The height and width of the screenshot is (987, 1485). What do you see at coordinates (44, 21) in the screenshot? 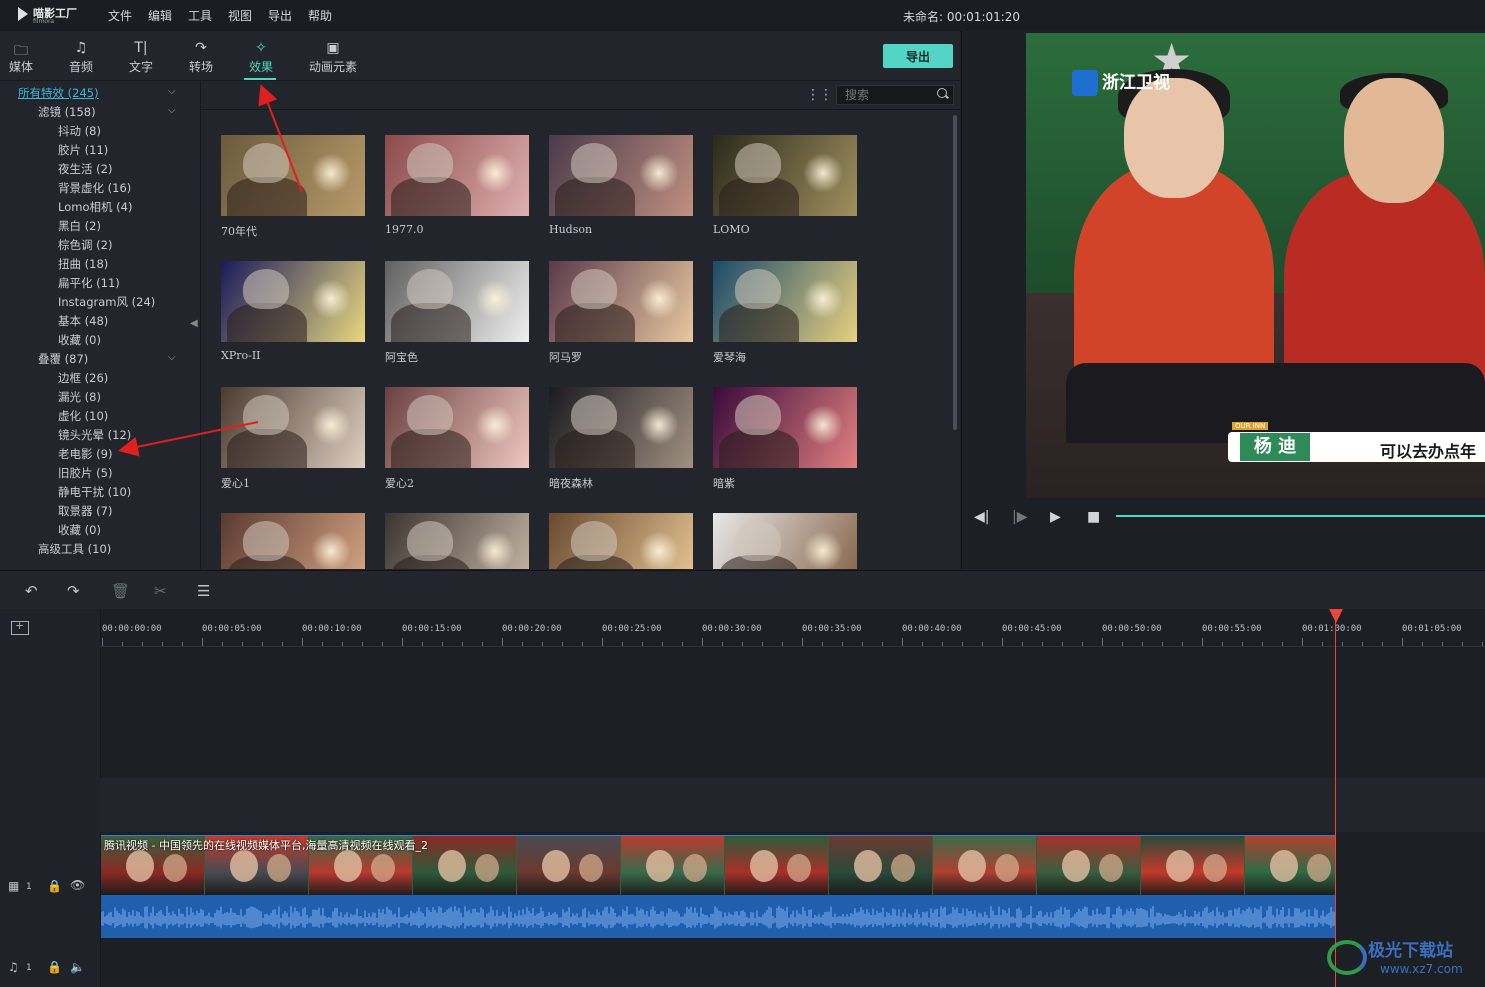
I see `logo-subtext: filmora` at bounding box center [44, 21].